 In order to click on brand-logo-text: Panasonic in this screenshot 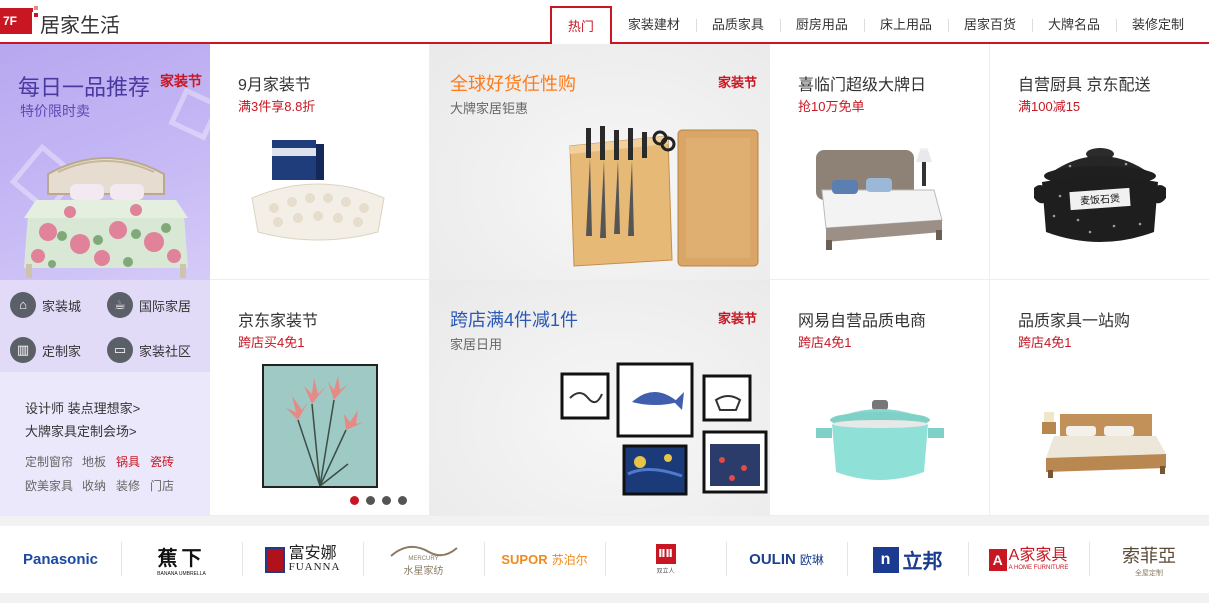, I will do `click(60, 559)`.